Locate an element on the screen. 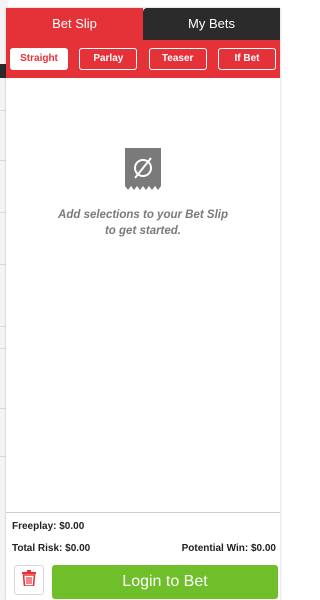 This screenshot has height=600, width=320. potential-win-label: Potential Win: is located at coordinates (215, 548).